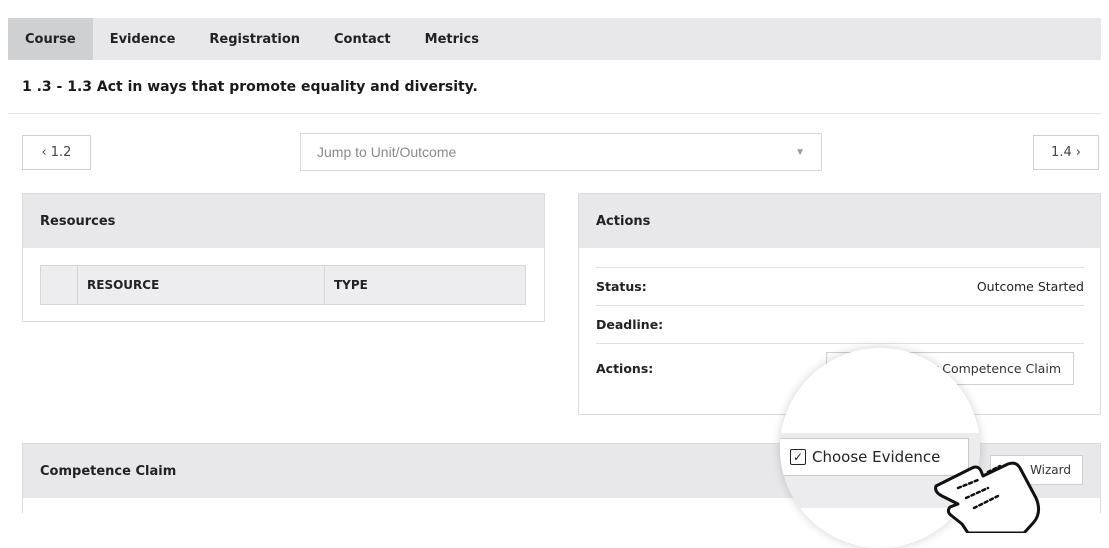  What do you see at coordinates (554, 113) in the screenshot?
I see `title-divider` at bounding box center [554, 113].